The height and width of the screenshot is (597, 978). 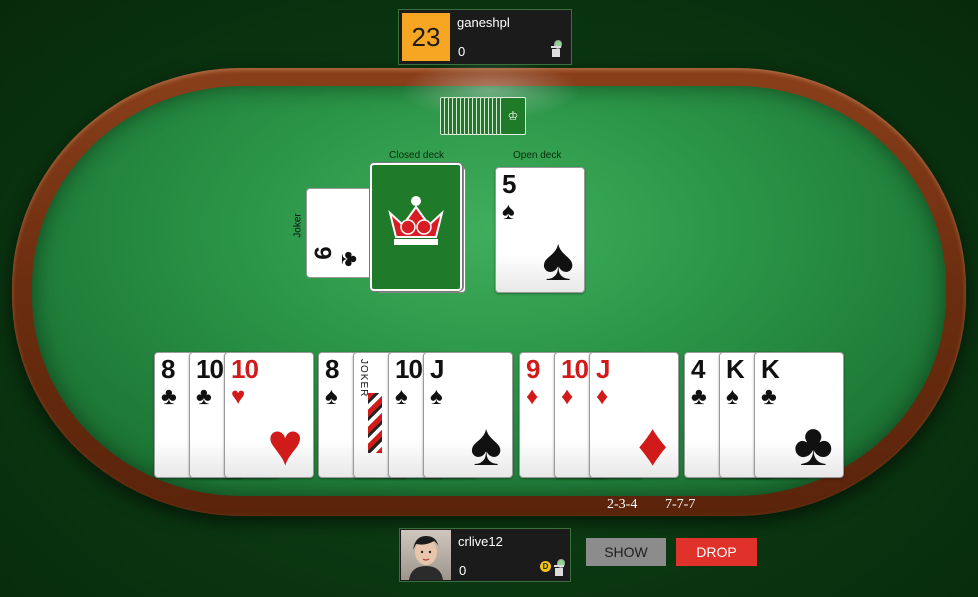 What do you see at coordinates (545, 566) in the screenshot?
I see `dealer-badge: D` at bounding box center [545, 566].